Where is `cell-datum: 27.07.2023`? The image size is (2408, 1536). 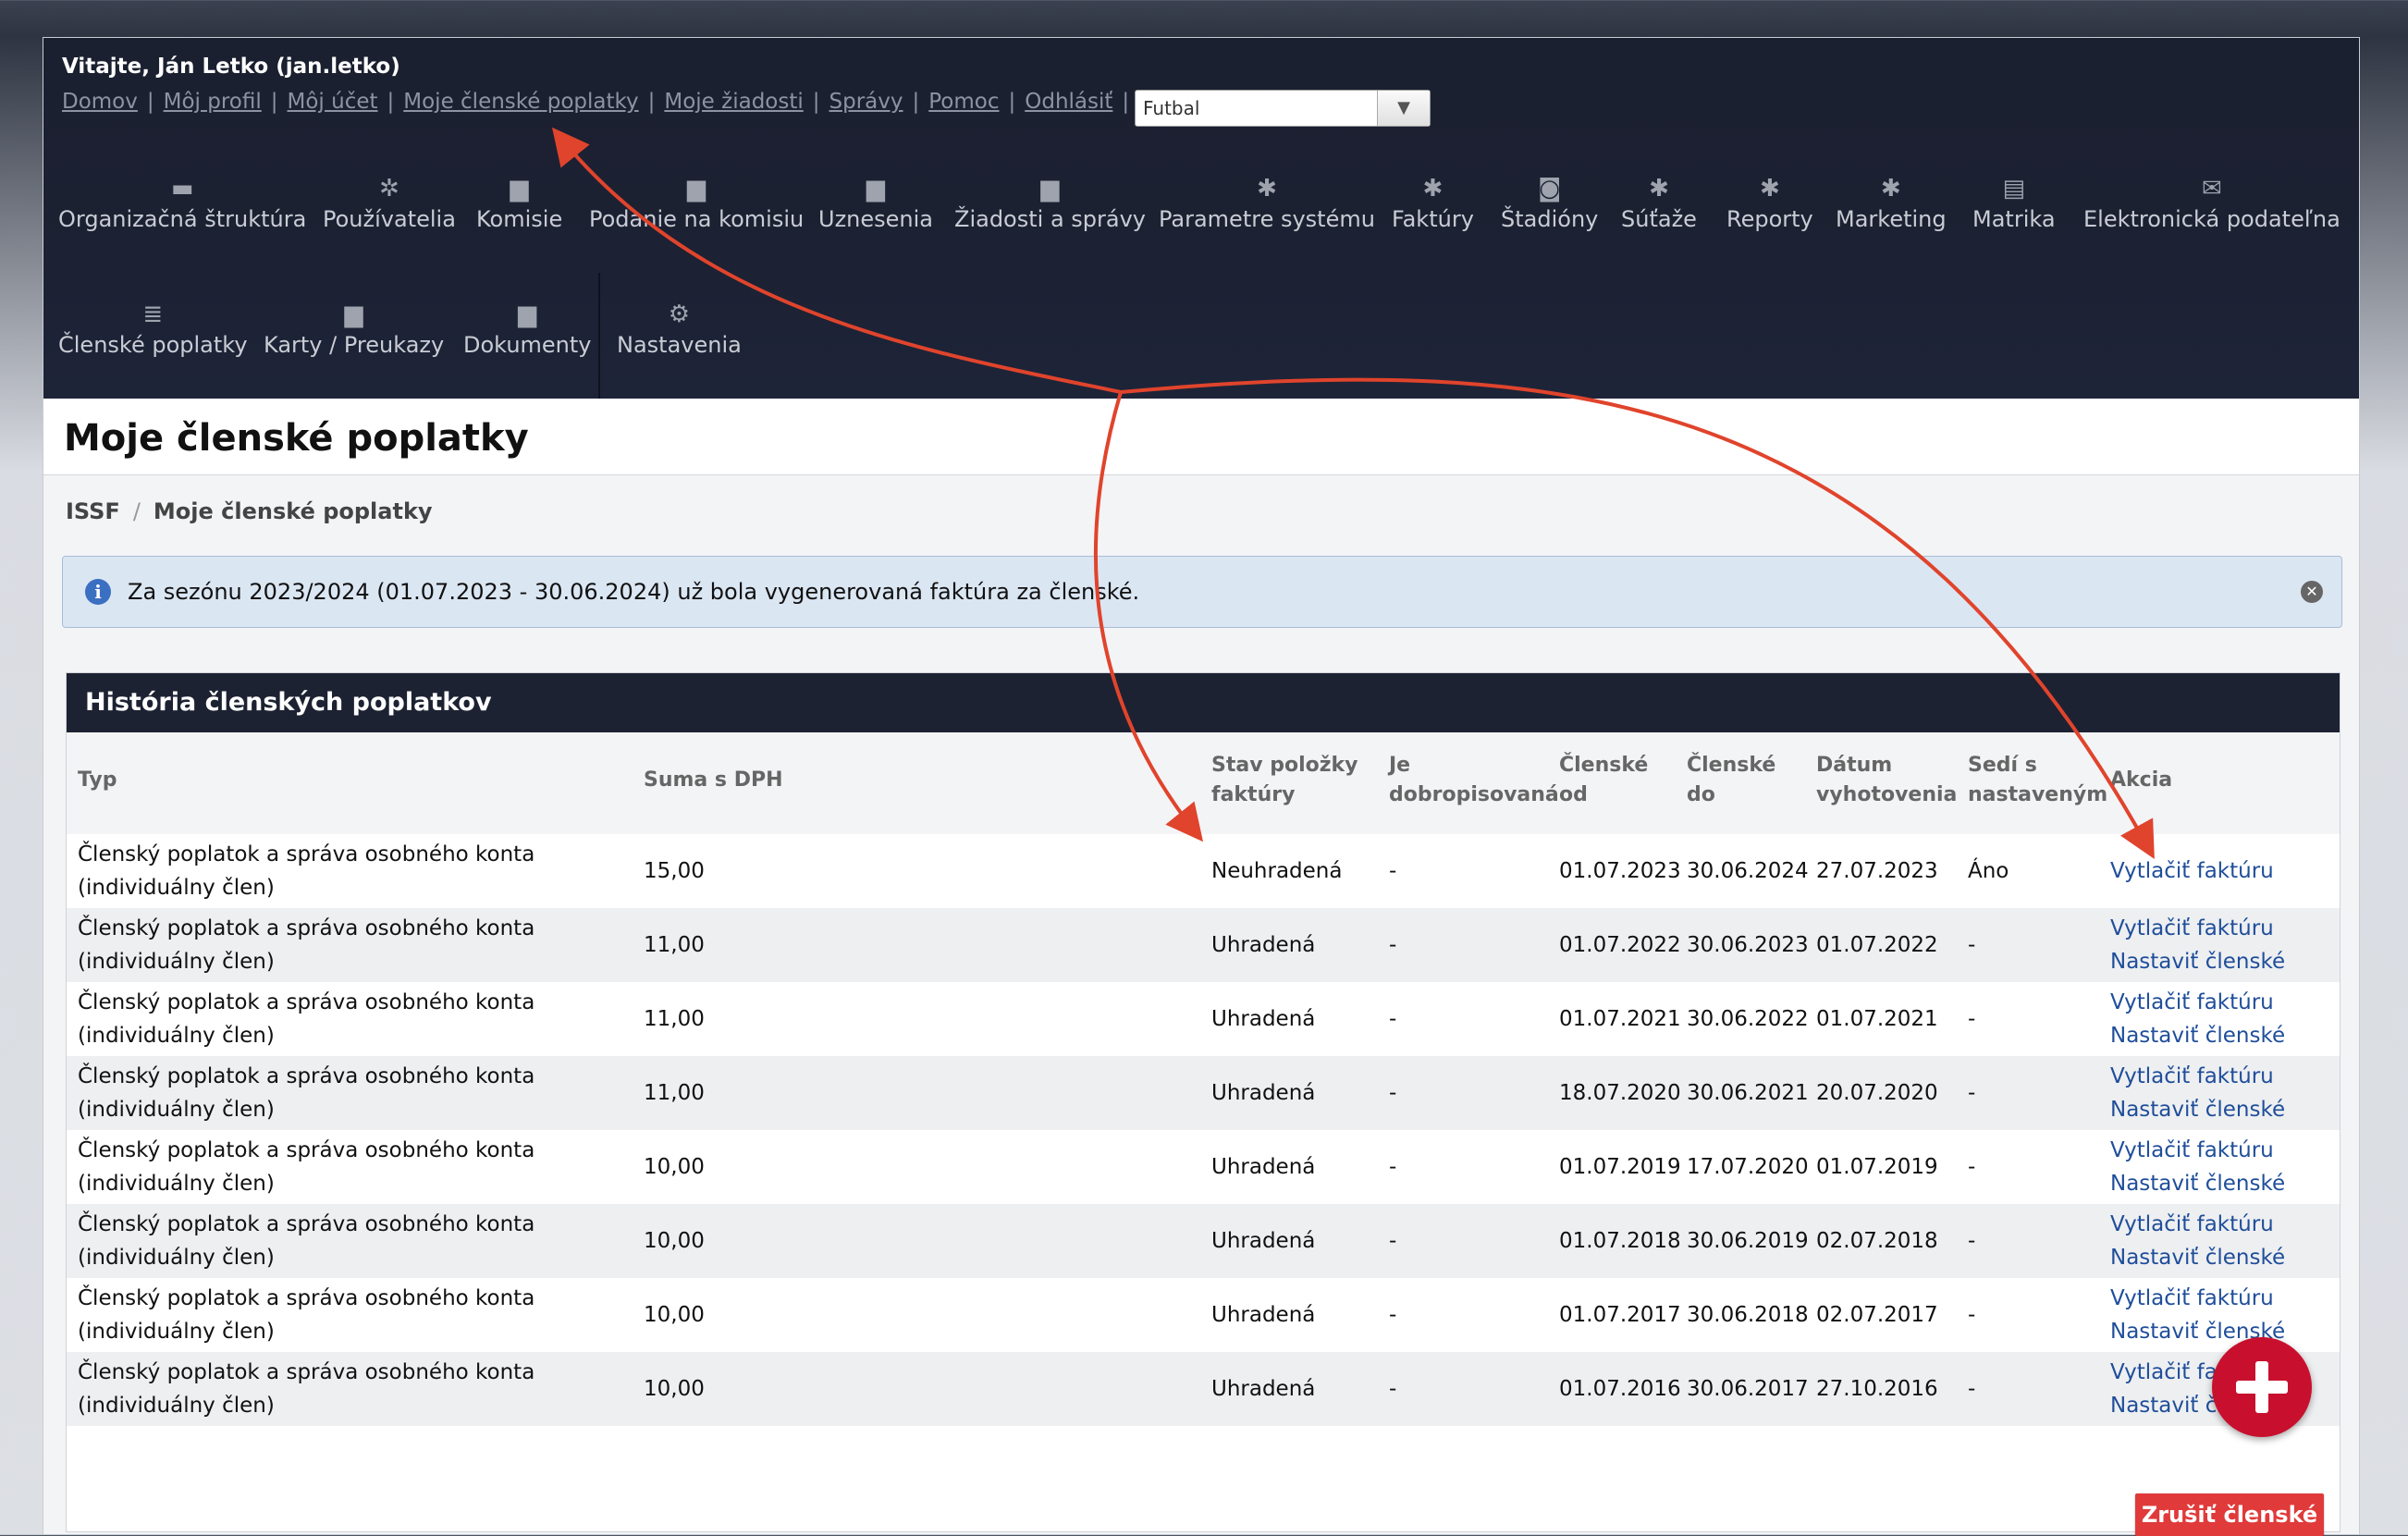 cell-datum: 27.07.2023 is located at coordinates (1877, 871).